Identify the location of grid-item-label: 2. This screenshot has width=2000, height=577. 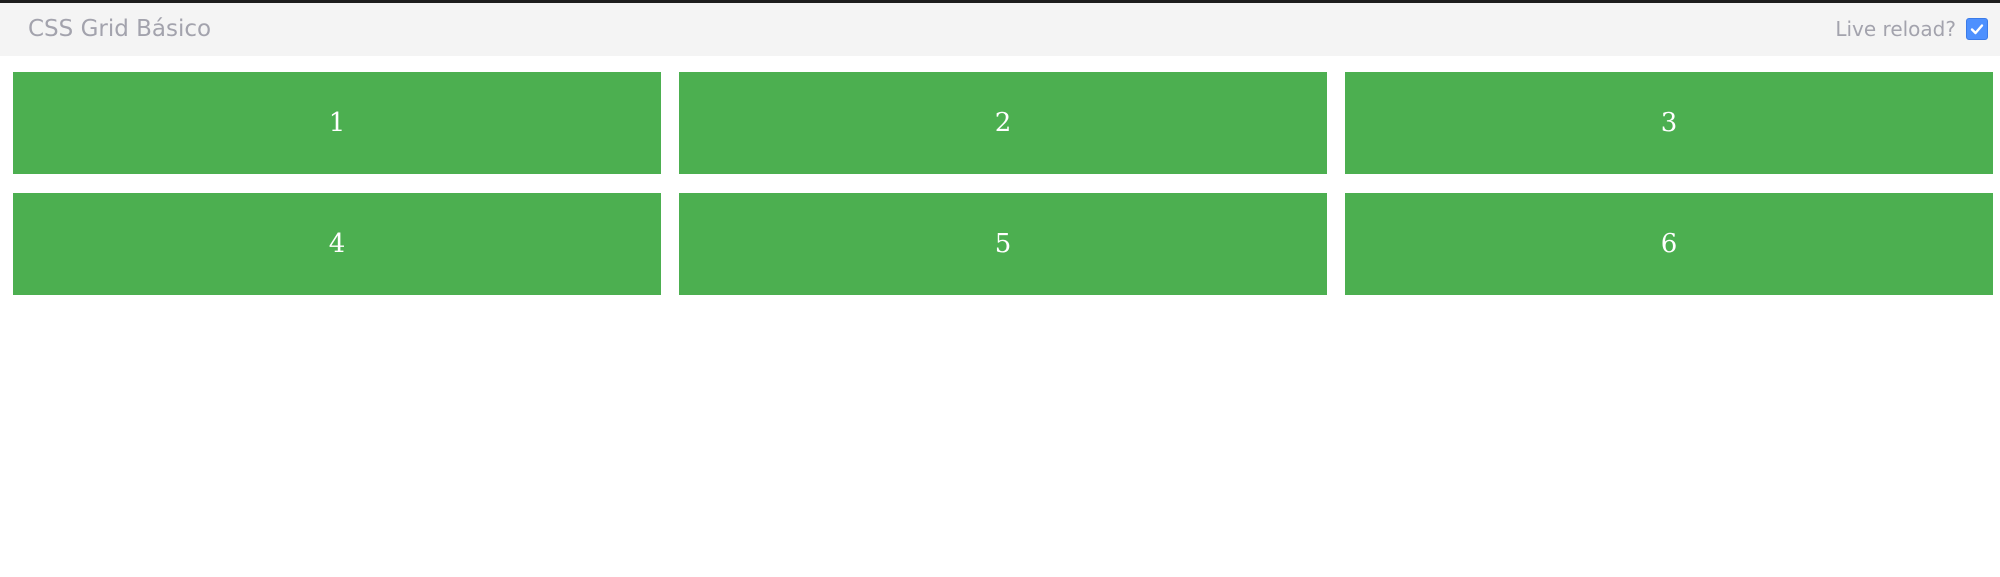
(1003, 123).